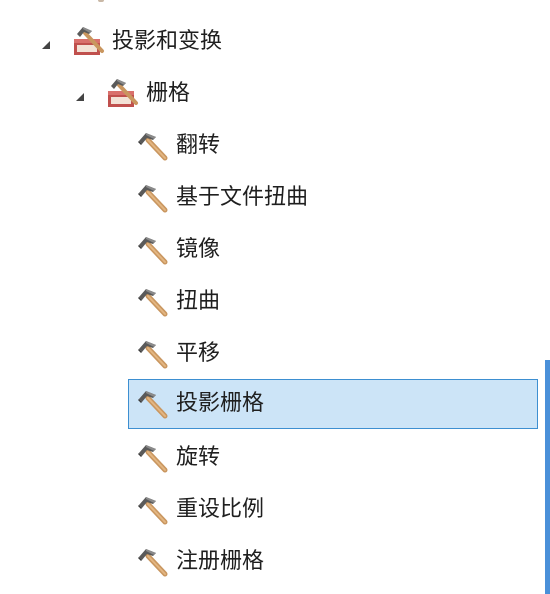 Image resolution: width=550 pixels, height=594 pixels. What do you see at coordinates (242, 197) in the screenshot?
I see `tool-label: 基于文件扭曲` at bounding box center [242, 197].